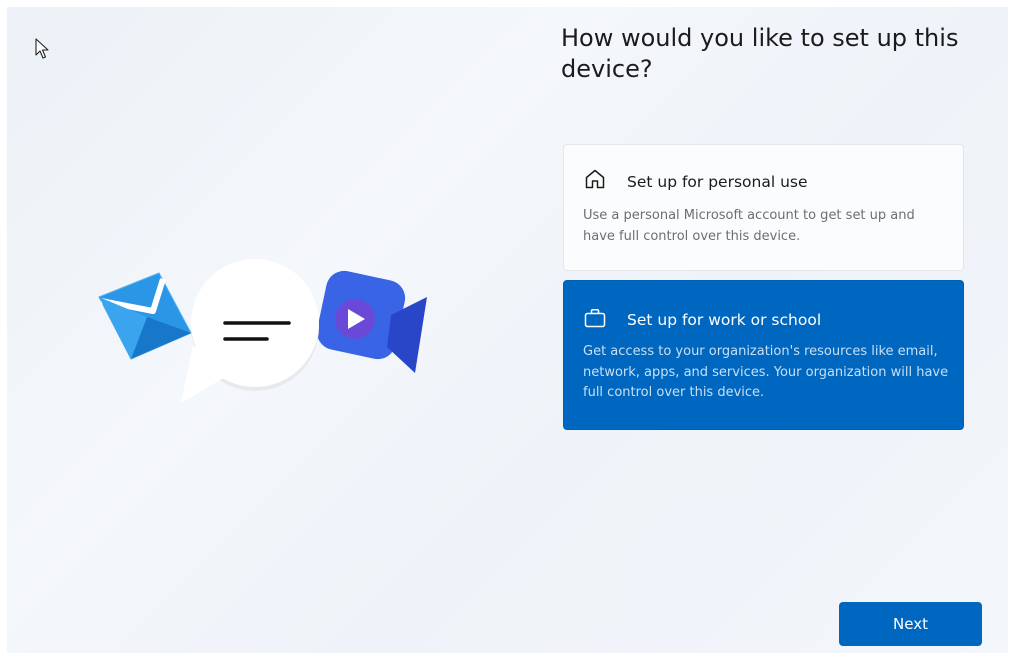  What do you see at coordinates (595, 179) in the screenshot?
I see `home-icon` at bounding box center [595, 179].